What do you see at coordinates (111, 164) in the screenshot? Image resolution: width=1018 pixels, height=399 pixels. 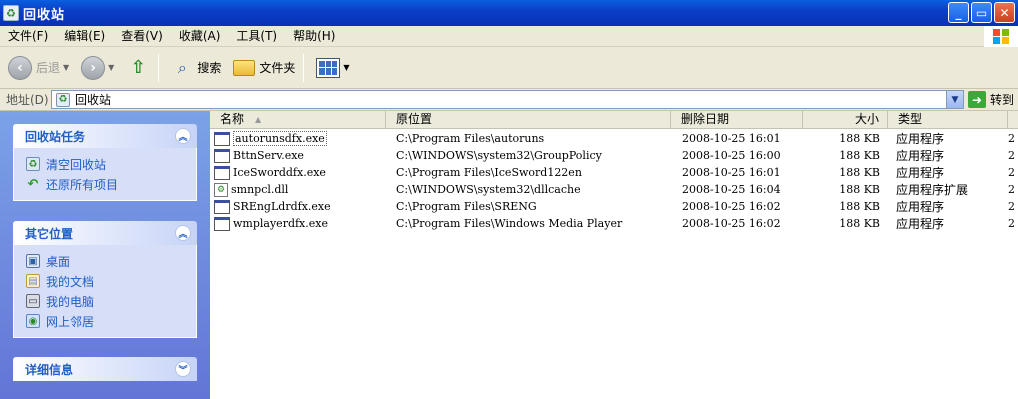 I see `empty-recycle-bin-link: ♻ 清空回收站` at bounding box center [111, 164].